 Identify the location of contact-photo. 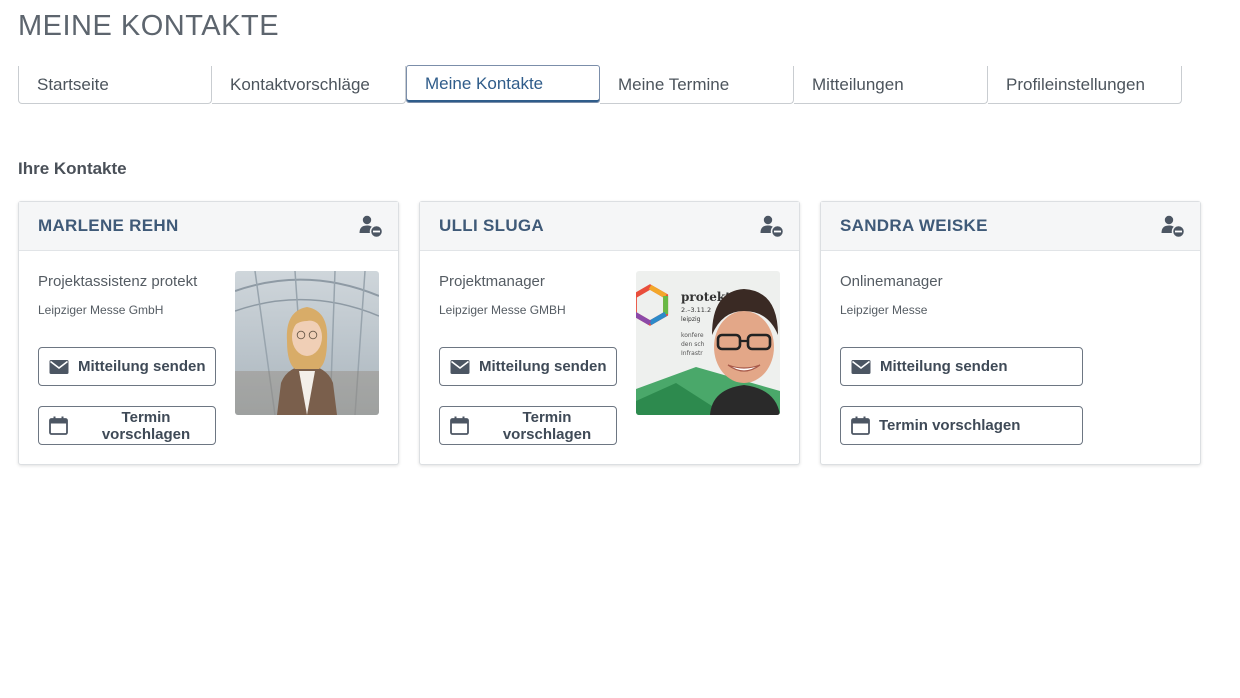
(307, 343).